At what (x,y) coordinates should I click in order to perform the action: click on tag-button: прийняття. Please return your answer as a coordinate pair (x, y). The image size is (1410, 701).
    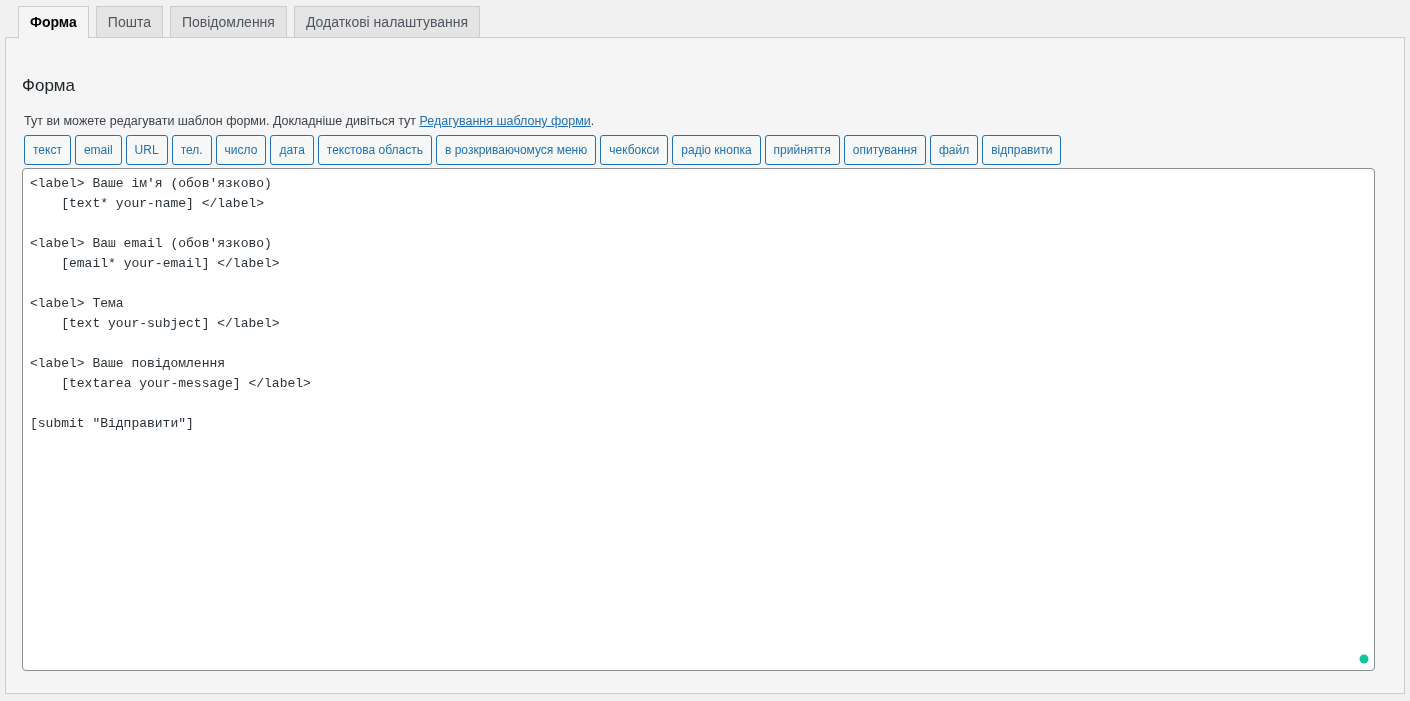
    Looking at the image, I should click on (802, 150).